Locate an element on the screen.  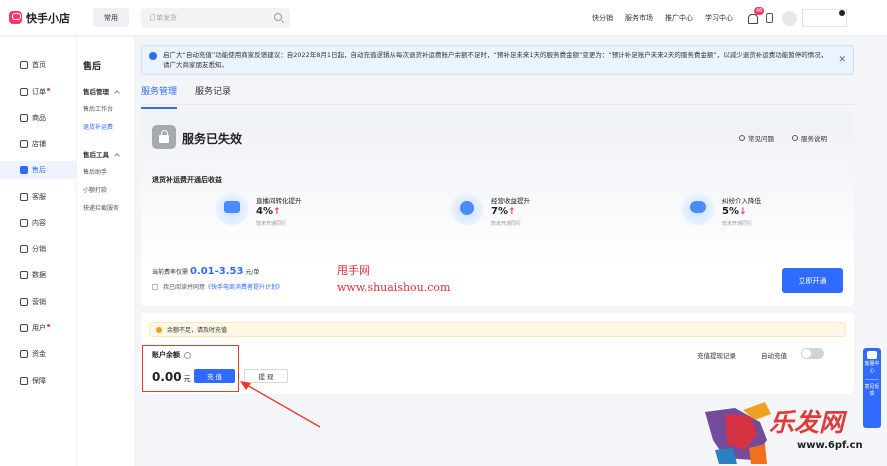
sidebar-item-guarantee: 保障 is located at coordinates (38, 381).